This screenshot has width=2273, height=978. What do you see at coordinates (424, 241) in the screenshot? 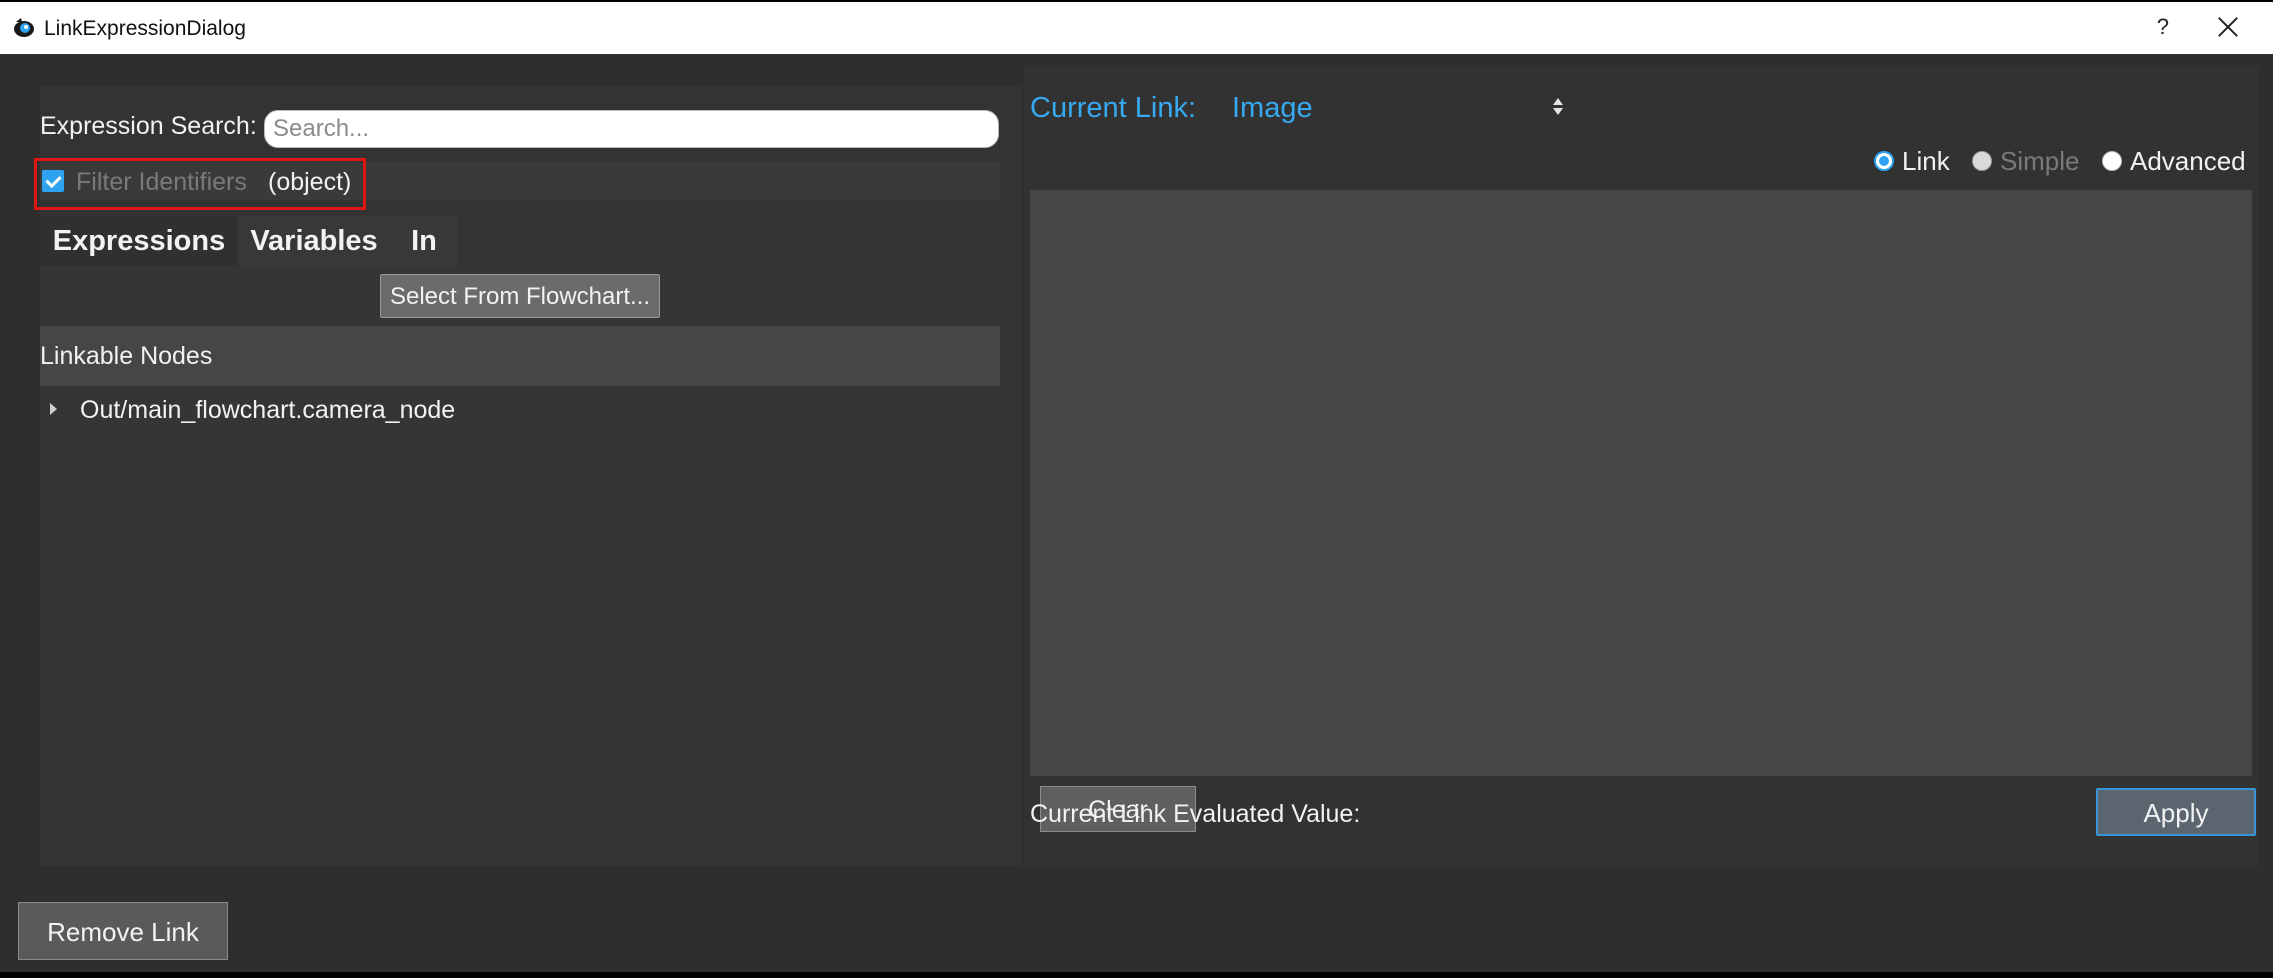
I see `tab-in: In` at bounding box center [424, 241].